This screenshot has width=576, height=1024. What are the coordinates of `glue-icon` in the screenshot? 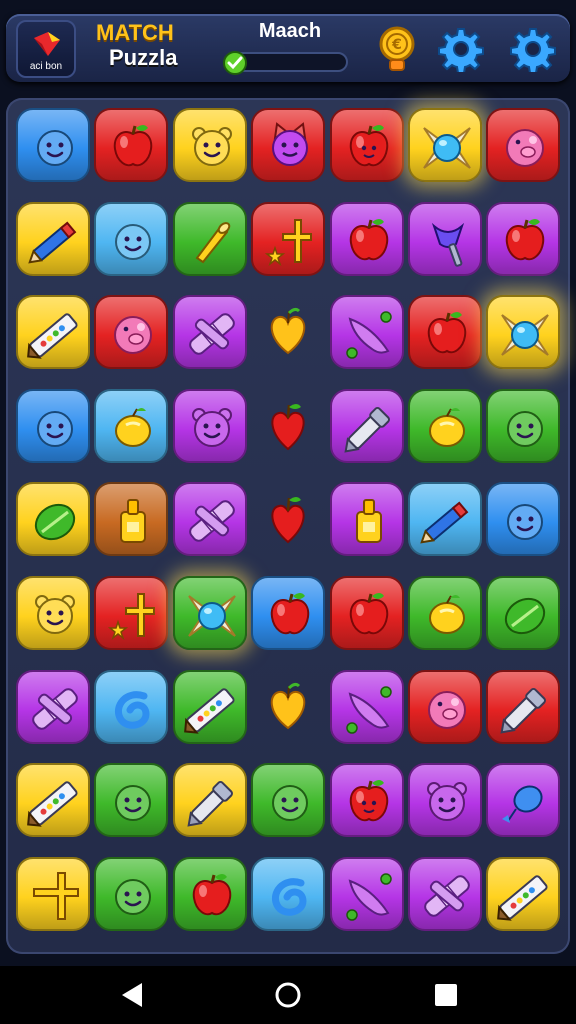 It's located at (368, 521).